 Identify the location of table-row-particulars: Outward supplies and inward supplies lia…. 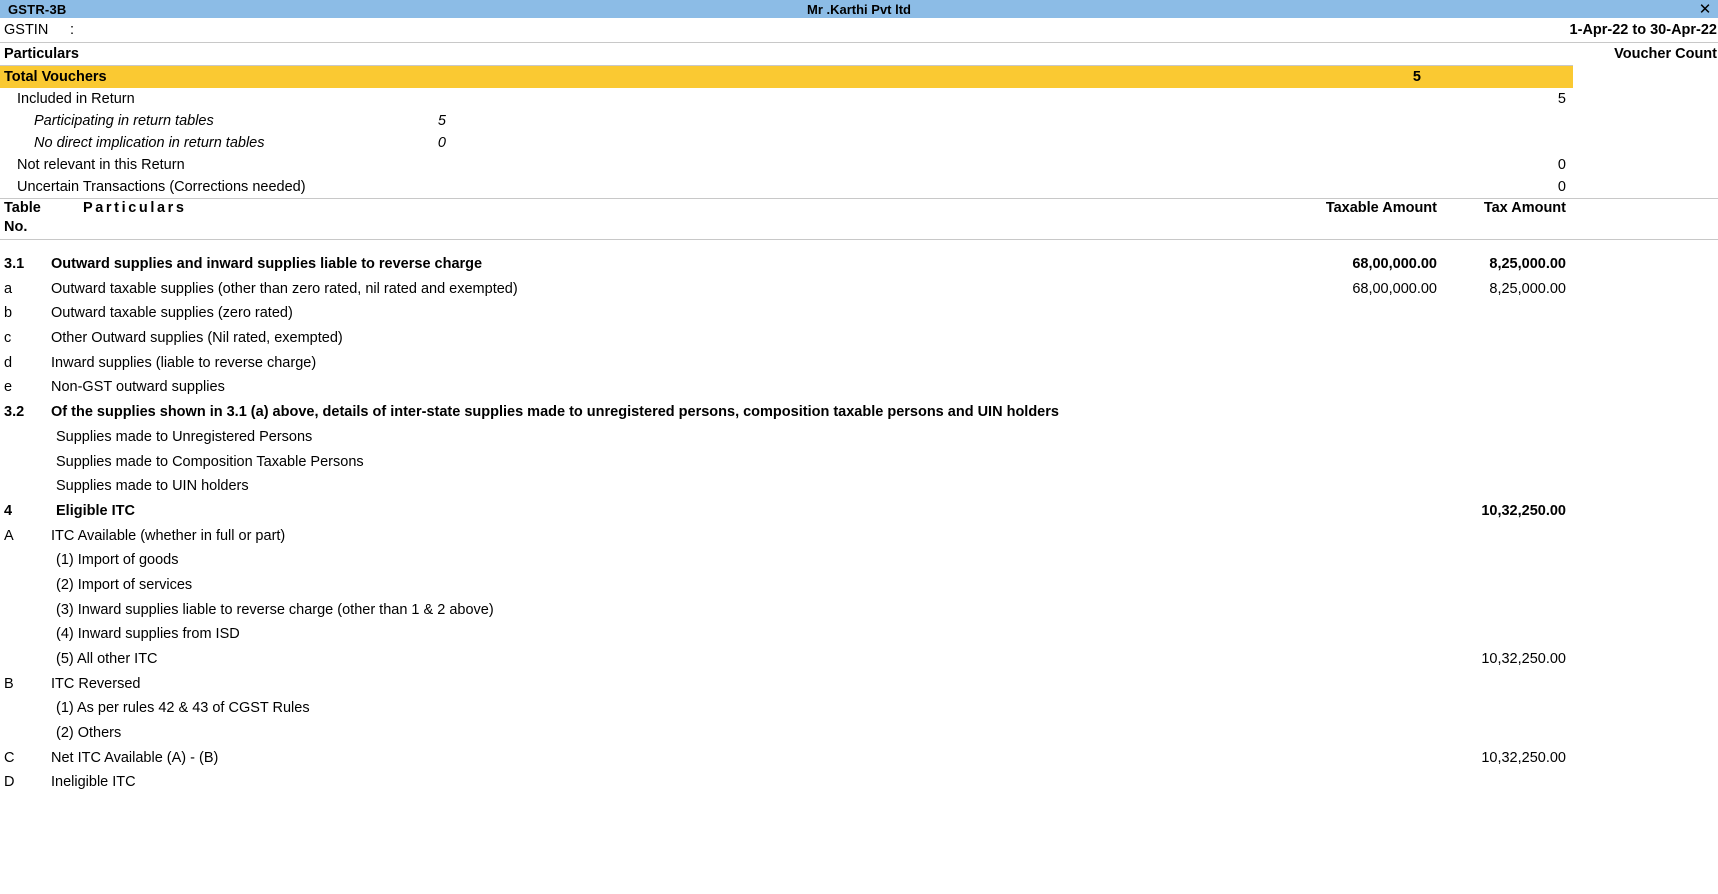
(267, 264).